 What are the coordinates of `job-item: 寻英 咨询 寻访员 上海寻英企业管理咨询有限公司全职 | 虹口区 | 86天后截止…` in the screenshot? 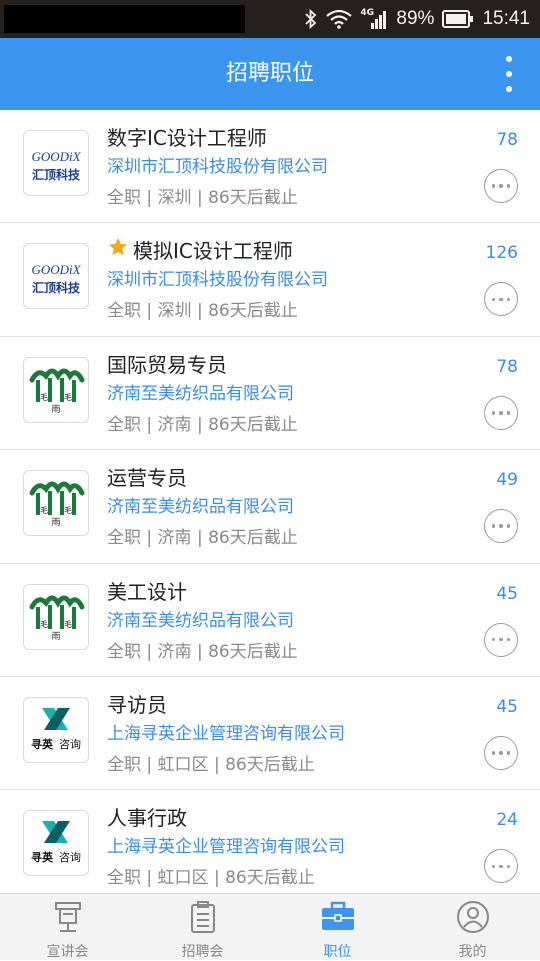 It's located at (270, 734).